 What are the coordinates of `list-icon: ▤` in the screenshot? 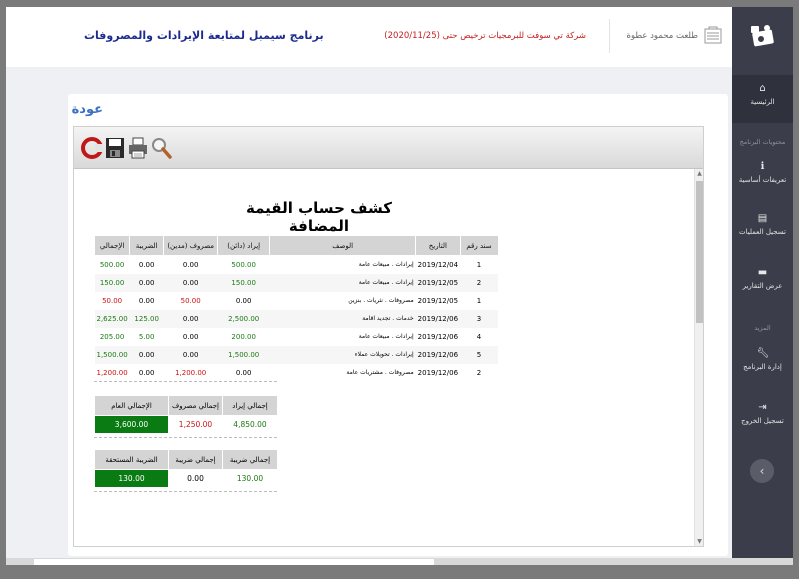 It's located at (762, 218).